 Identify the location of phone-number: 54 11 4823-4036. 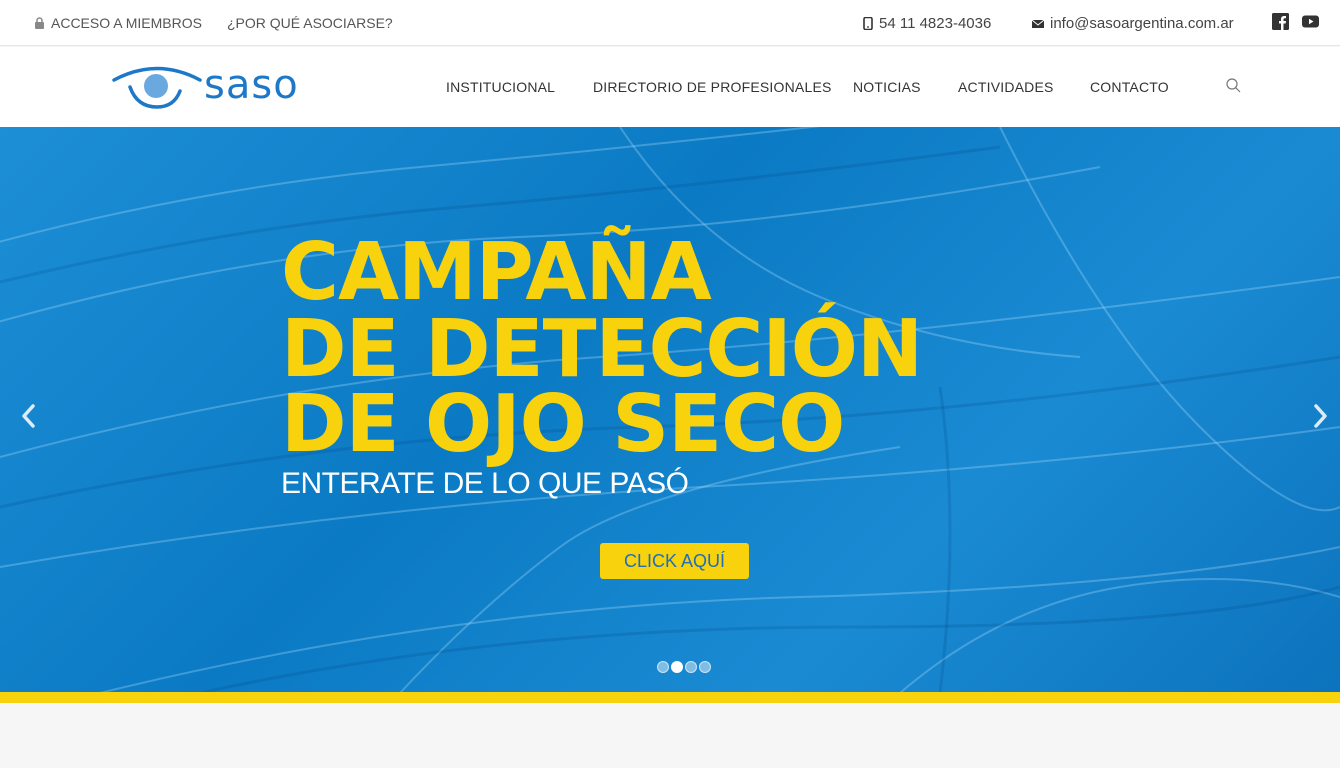
(935, 23).